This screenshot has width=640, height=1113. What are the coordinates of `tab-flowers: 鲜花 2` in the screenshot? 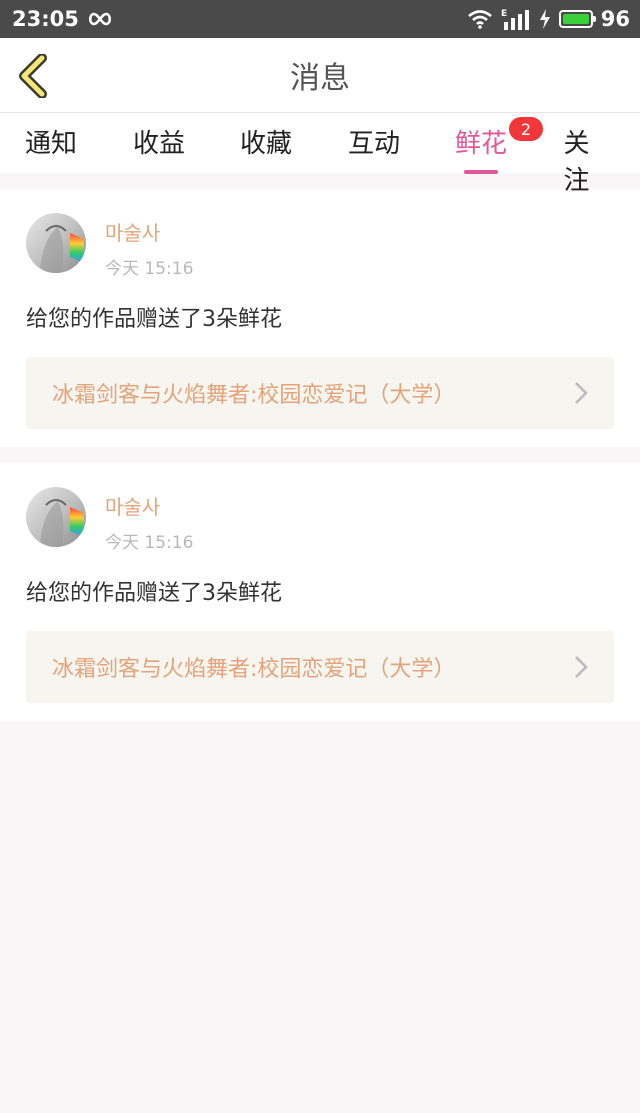 It's located at (499, 145).